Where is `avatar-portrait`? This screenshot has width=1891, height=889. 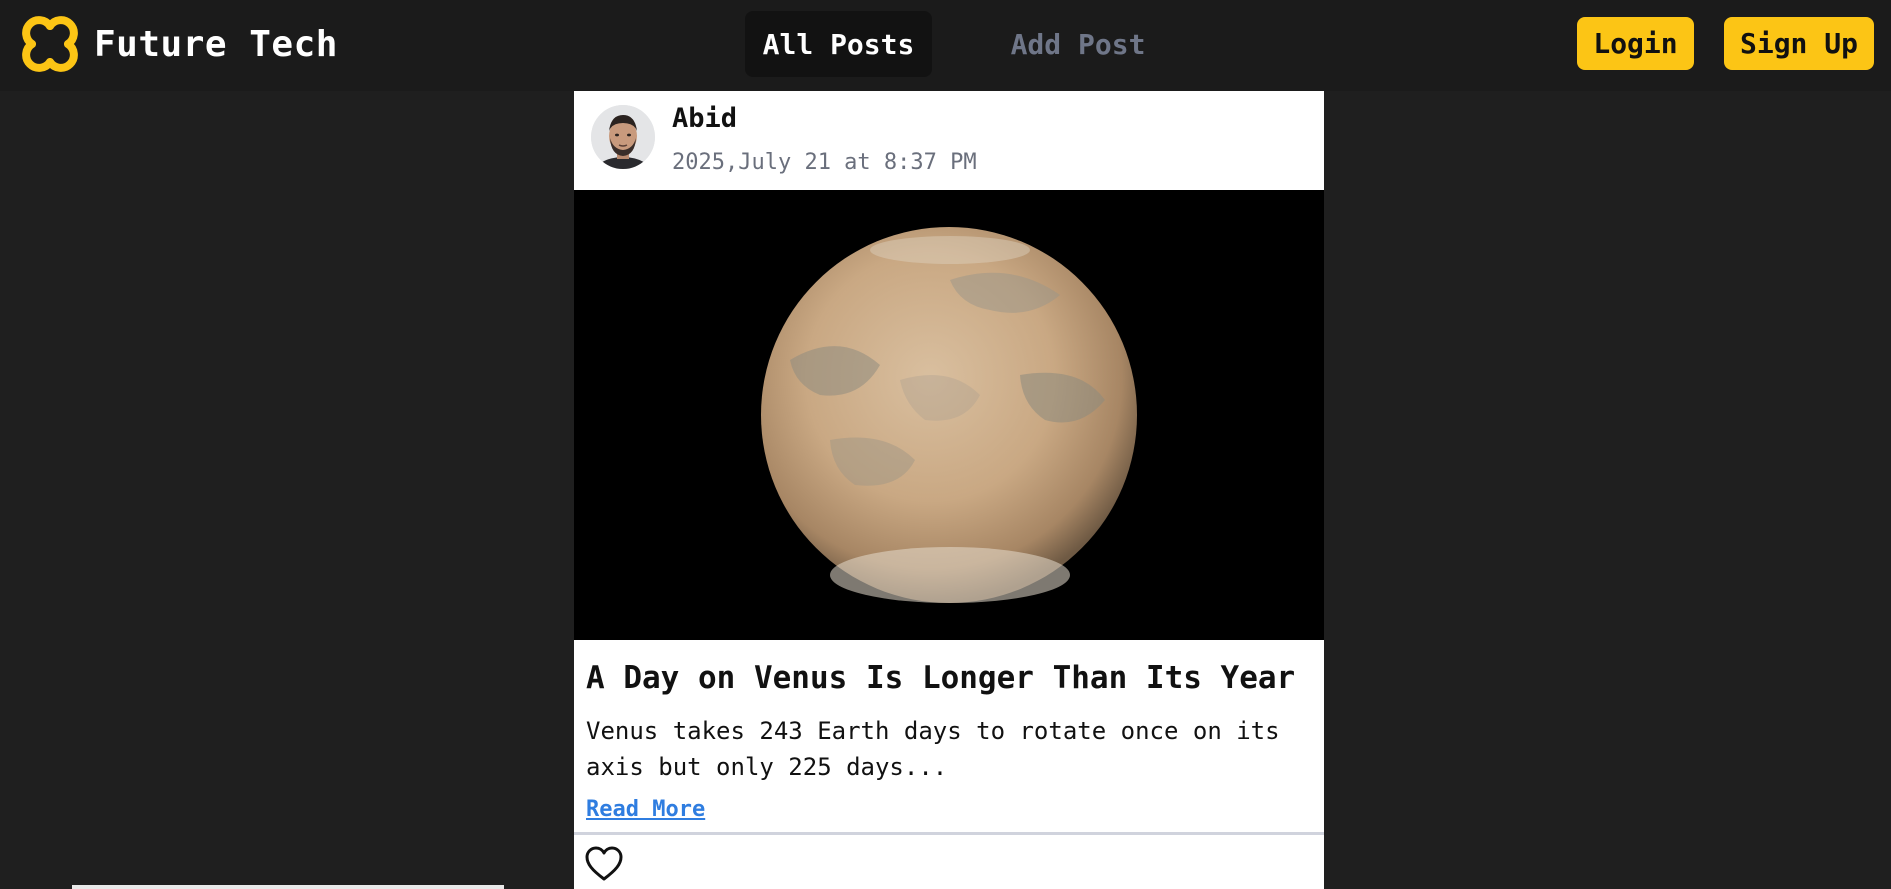 avatar-portrait is located at coordinates (623, 137).